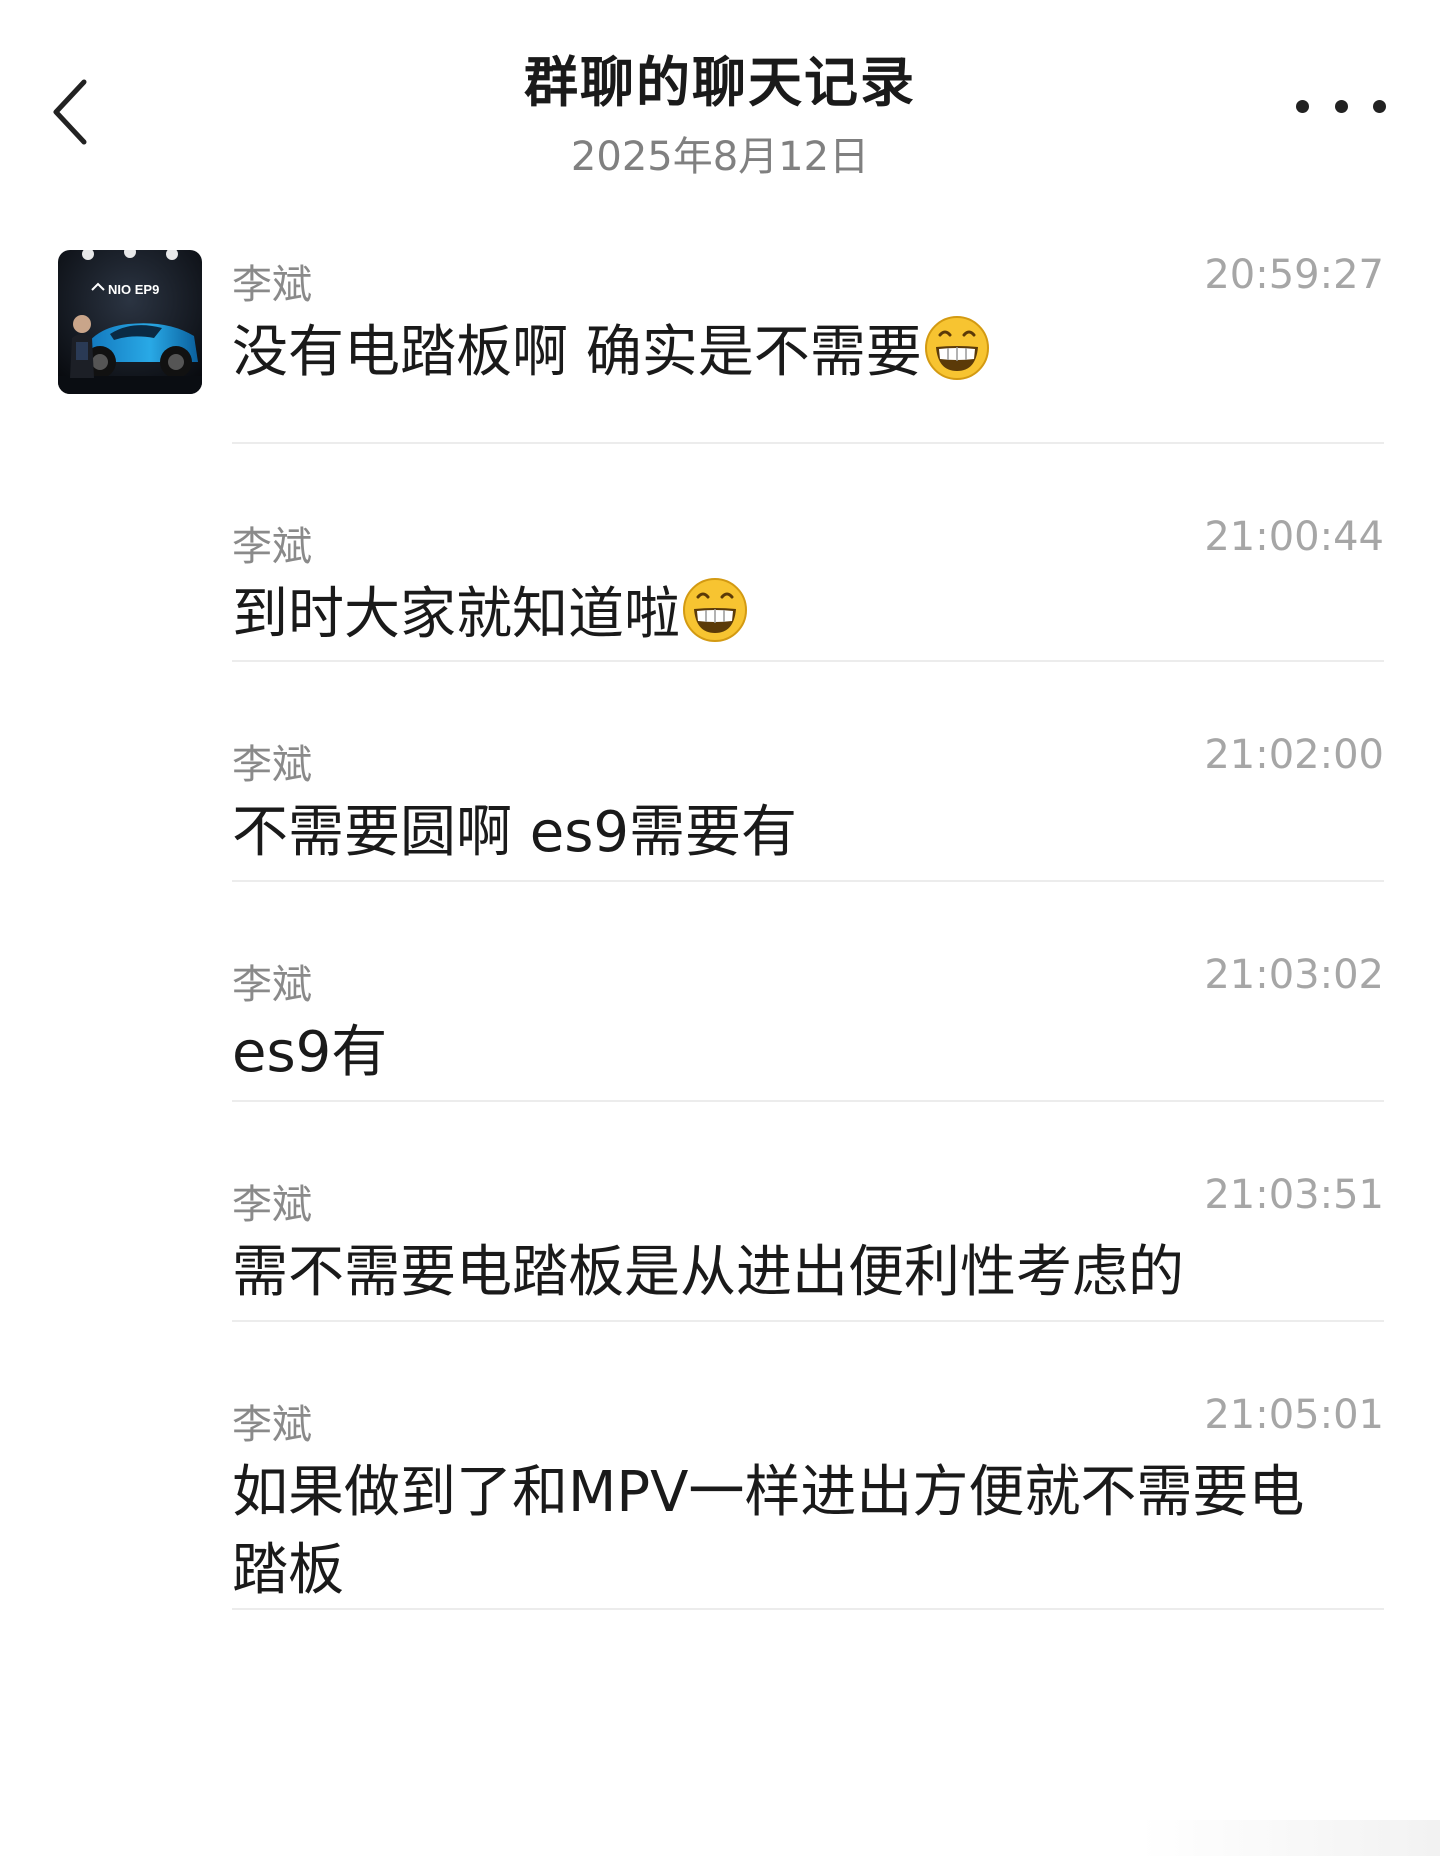 This screenshot has height=1856, width=1440. I want to click on avatar-image: NIO EP9, so click(130, 322).